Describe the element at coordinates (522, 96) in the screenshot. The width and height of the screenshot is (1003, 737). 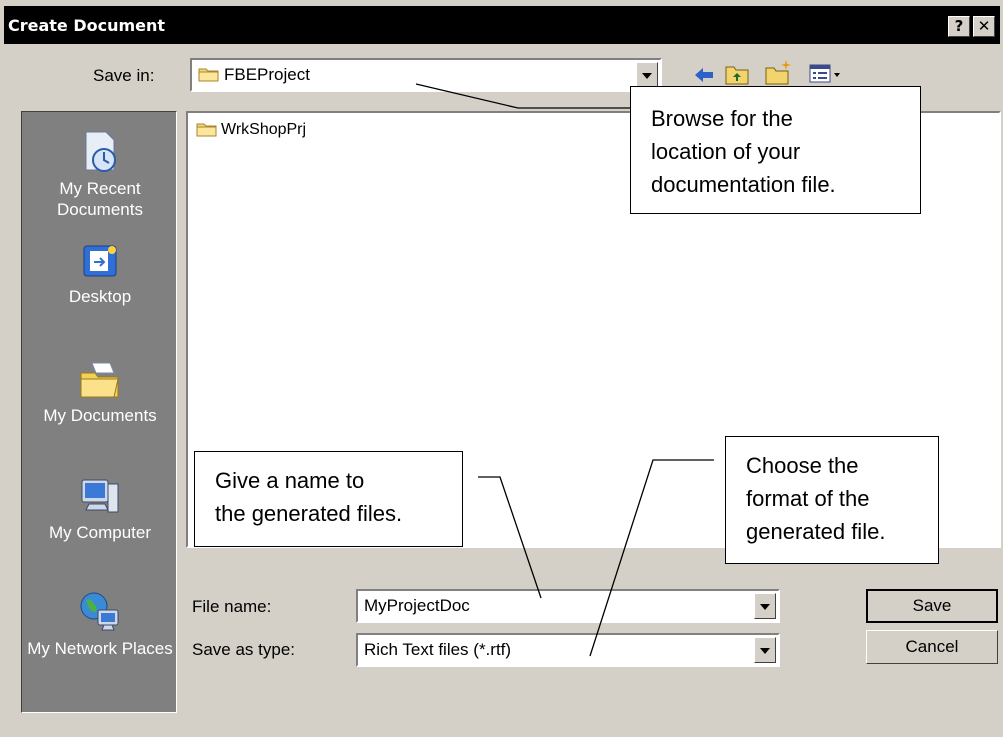
I see `browse-leader-line` at that location.